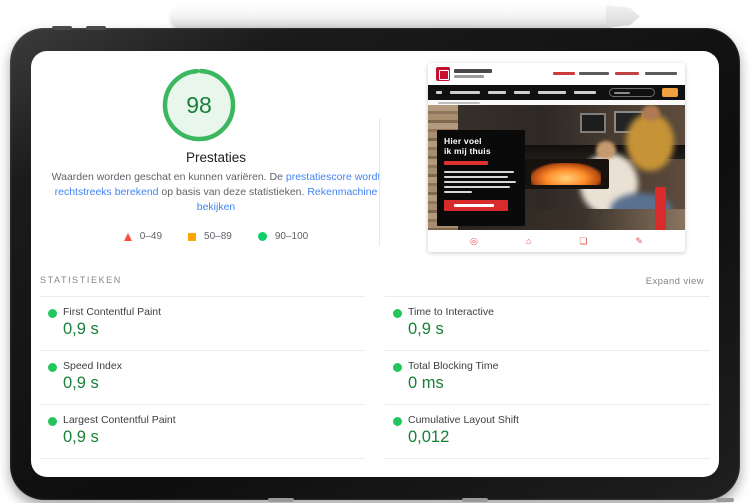 The image size is (750, 503). Describe the element at coordinates (660, 208) in the screenshot. I see `side-ribbon-button` at that location.